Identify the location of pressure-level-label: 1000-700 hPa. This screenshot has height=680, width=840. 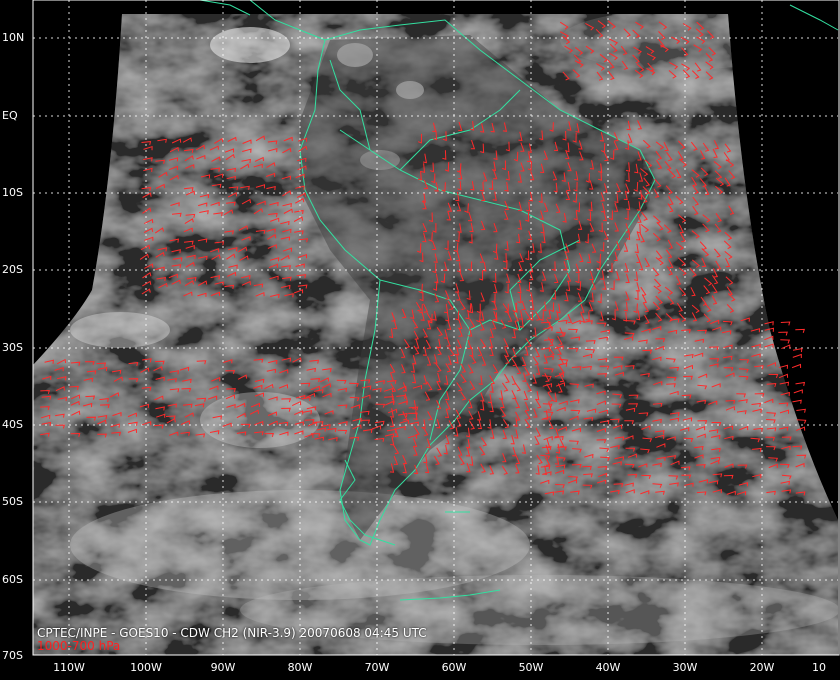
(79, 646).